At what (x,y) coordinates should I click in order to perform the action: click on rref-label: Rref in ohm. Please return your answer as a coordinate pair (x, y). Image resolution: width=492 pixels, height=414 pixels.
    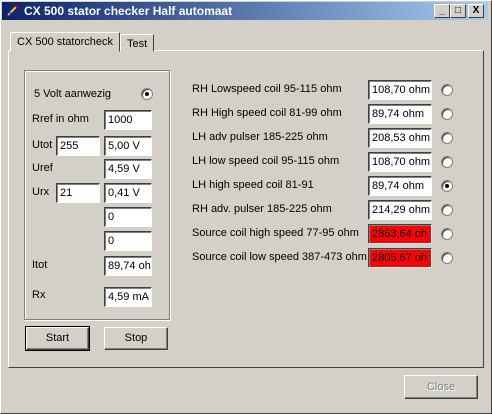
    Looking at the image, I should click on (60, 119).